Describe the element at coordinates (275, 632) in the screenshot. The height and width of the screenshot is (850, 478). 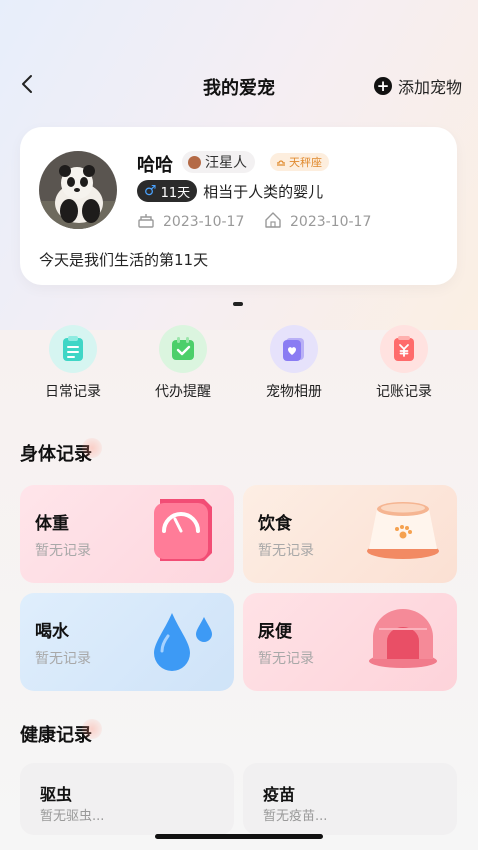
I see `record-title: 尿便` at that location.